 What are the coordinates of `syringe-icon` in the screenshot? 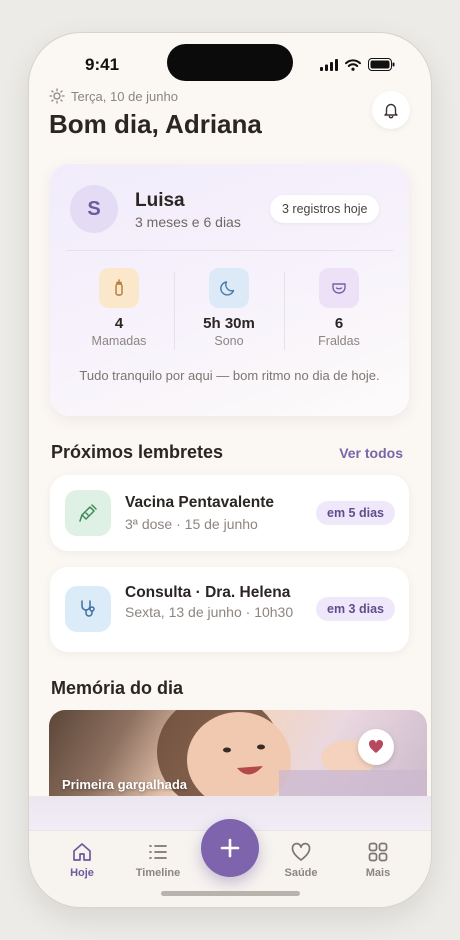 It's located at (88, 513).